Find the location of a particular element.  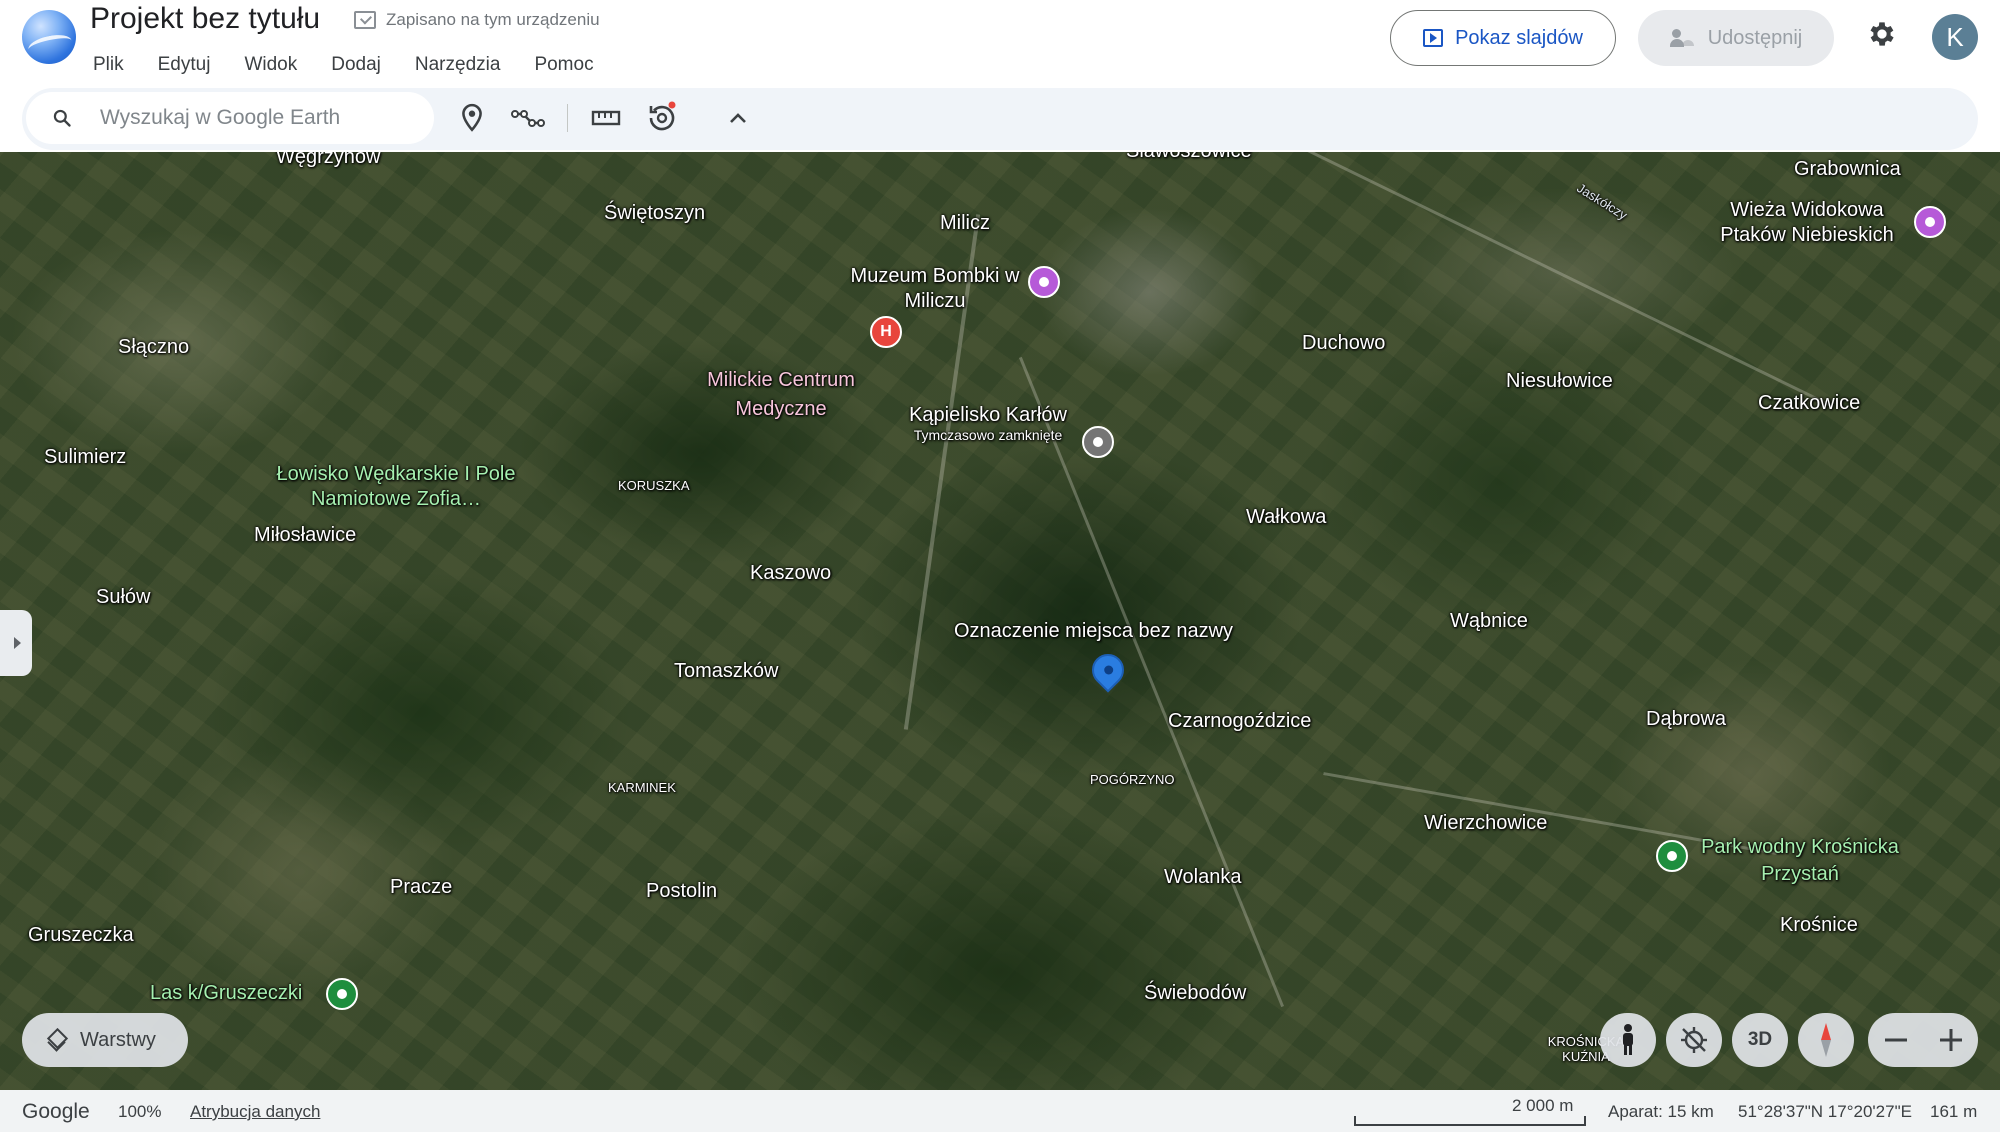

place-label: Gruszeczka is located at coordinates (81, 935).